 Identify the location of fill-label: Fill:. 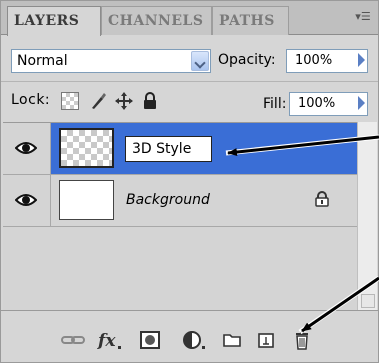
(275, 104).